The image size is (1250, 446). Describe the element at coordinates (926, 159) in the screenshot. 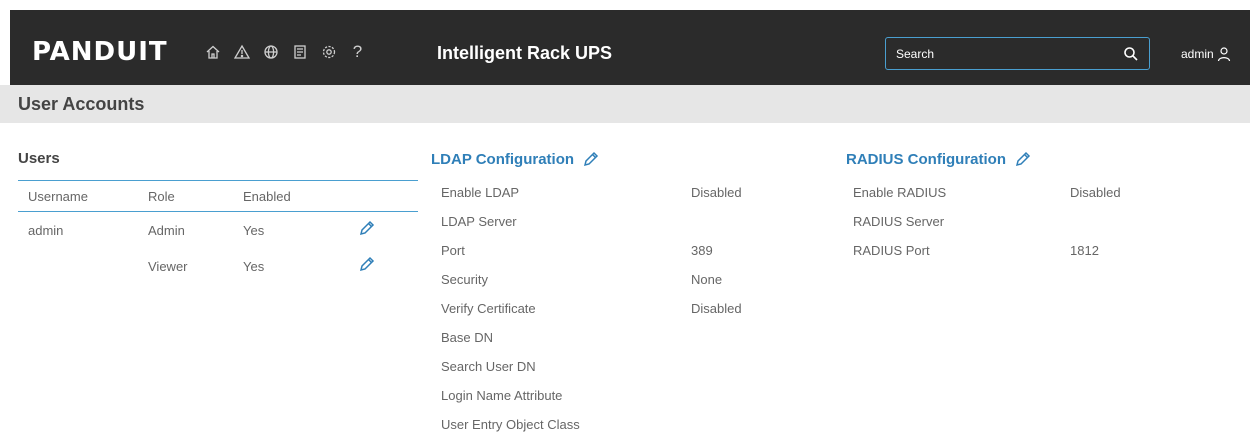

I see `radius-title-text: RADIUS Configuration` at that location.